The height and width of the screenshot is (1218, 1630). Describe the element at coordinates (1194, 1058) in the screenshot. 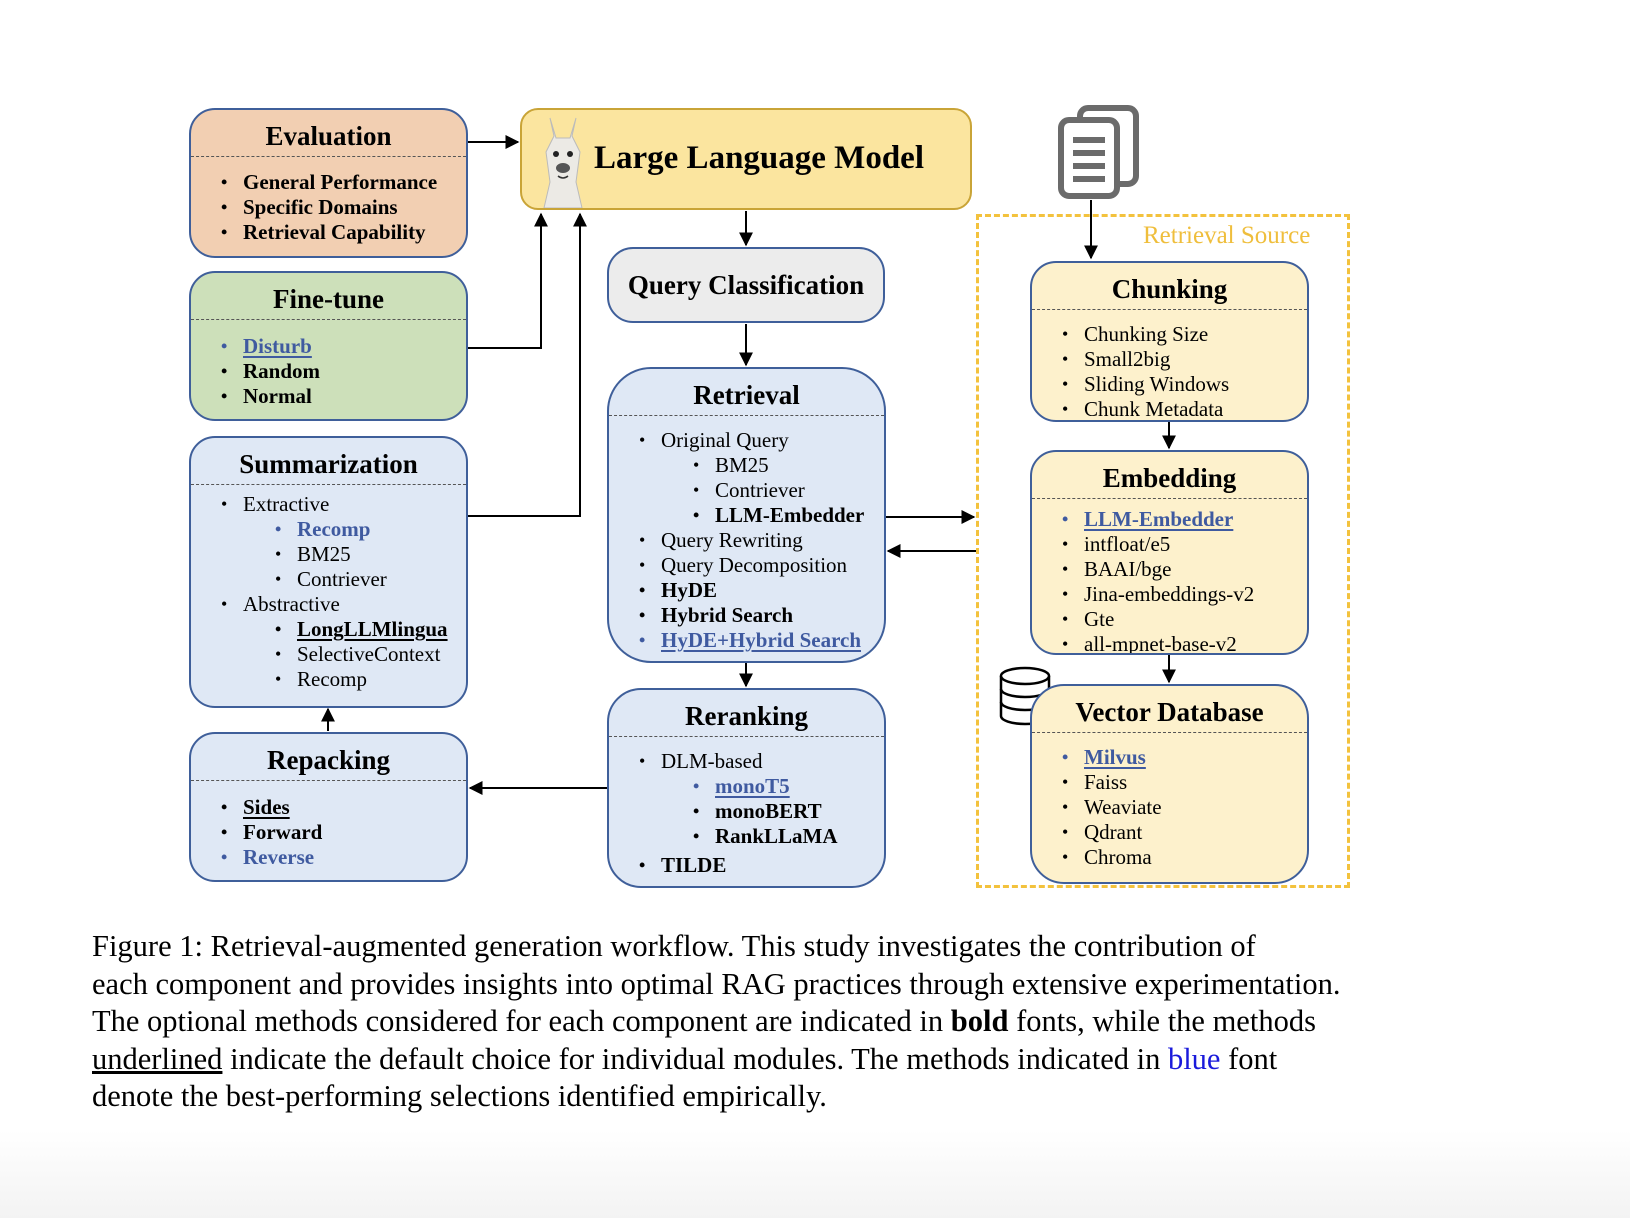

I see `caption-blue-word: blue` at that location.